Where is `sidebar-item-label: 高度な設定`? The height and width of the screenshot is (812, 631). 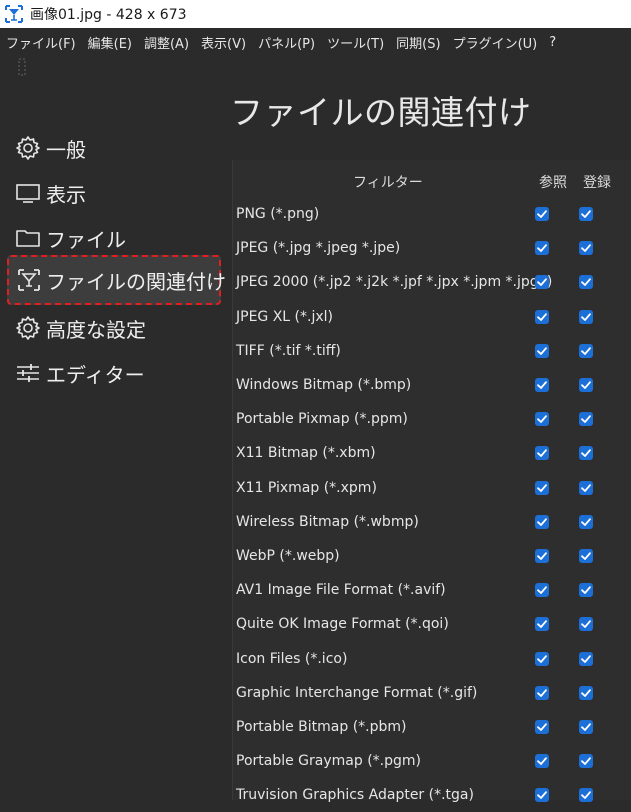 sidebar-item-label: 高度な設定 is located at coordinates (96, 329).